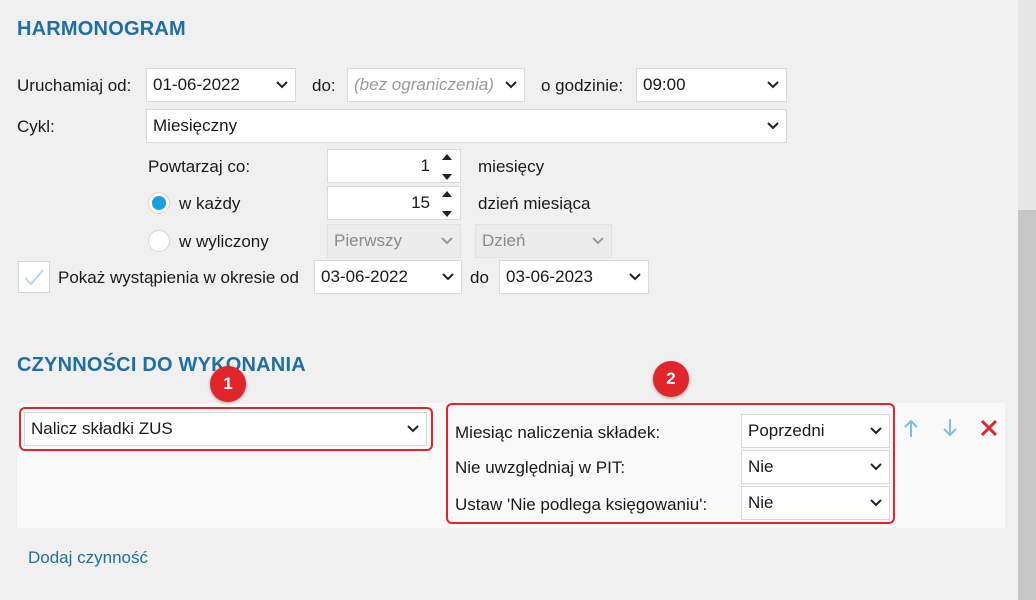 This screenshot has width=1036, height=600. Describe the element at coordinates (178, 277) in the screenshot. I see `show-occurrences-label: Pokaż wystąpienia w okresie od` at that location.